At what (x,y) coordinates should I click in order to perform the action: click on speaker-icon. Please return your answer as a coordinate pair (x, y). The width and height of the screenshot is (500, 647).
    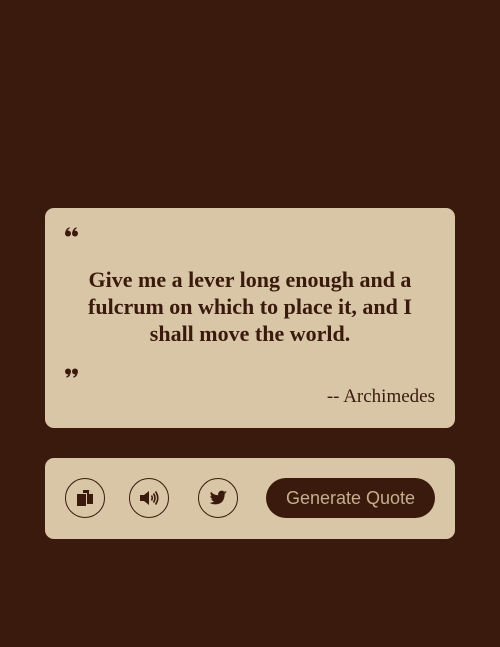
    Looking at the image, I should click on (149, 498).